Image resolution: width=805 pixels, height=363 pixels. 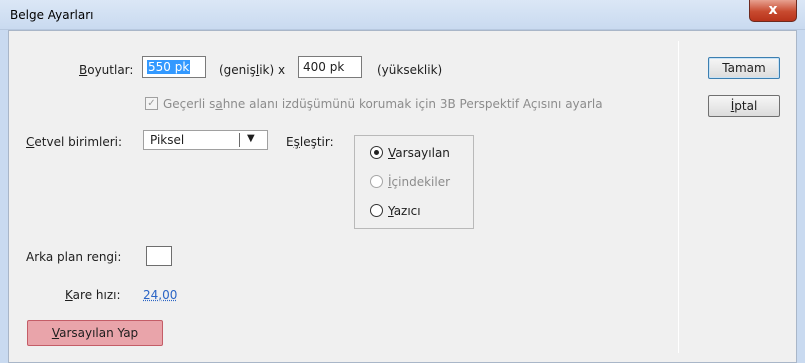 I want to click on window-title: Belge Ayarları, so click(x=52, y=15).